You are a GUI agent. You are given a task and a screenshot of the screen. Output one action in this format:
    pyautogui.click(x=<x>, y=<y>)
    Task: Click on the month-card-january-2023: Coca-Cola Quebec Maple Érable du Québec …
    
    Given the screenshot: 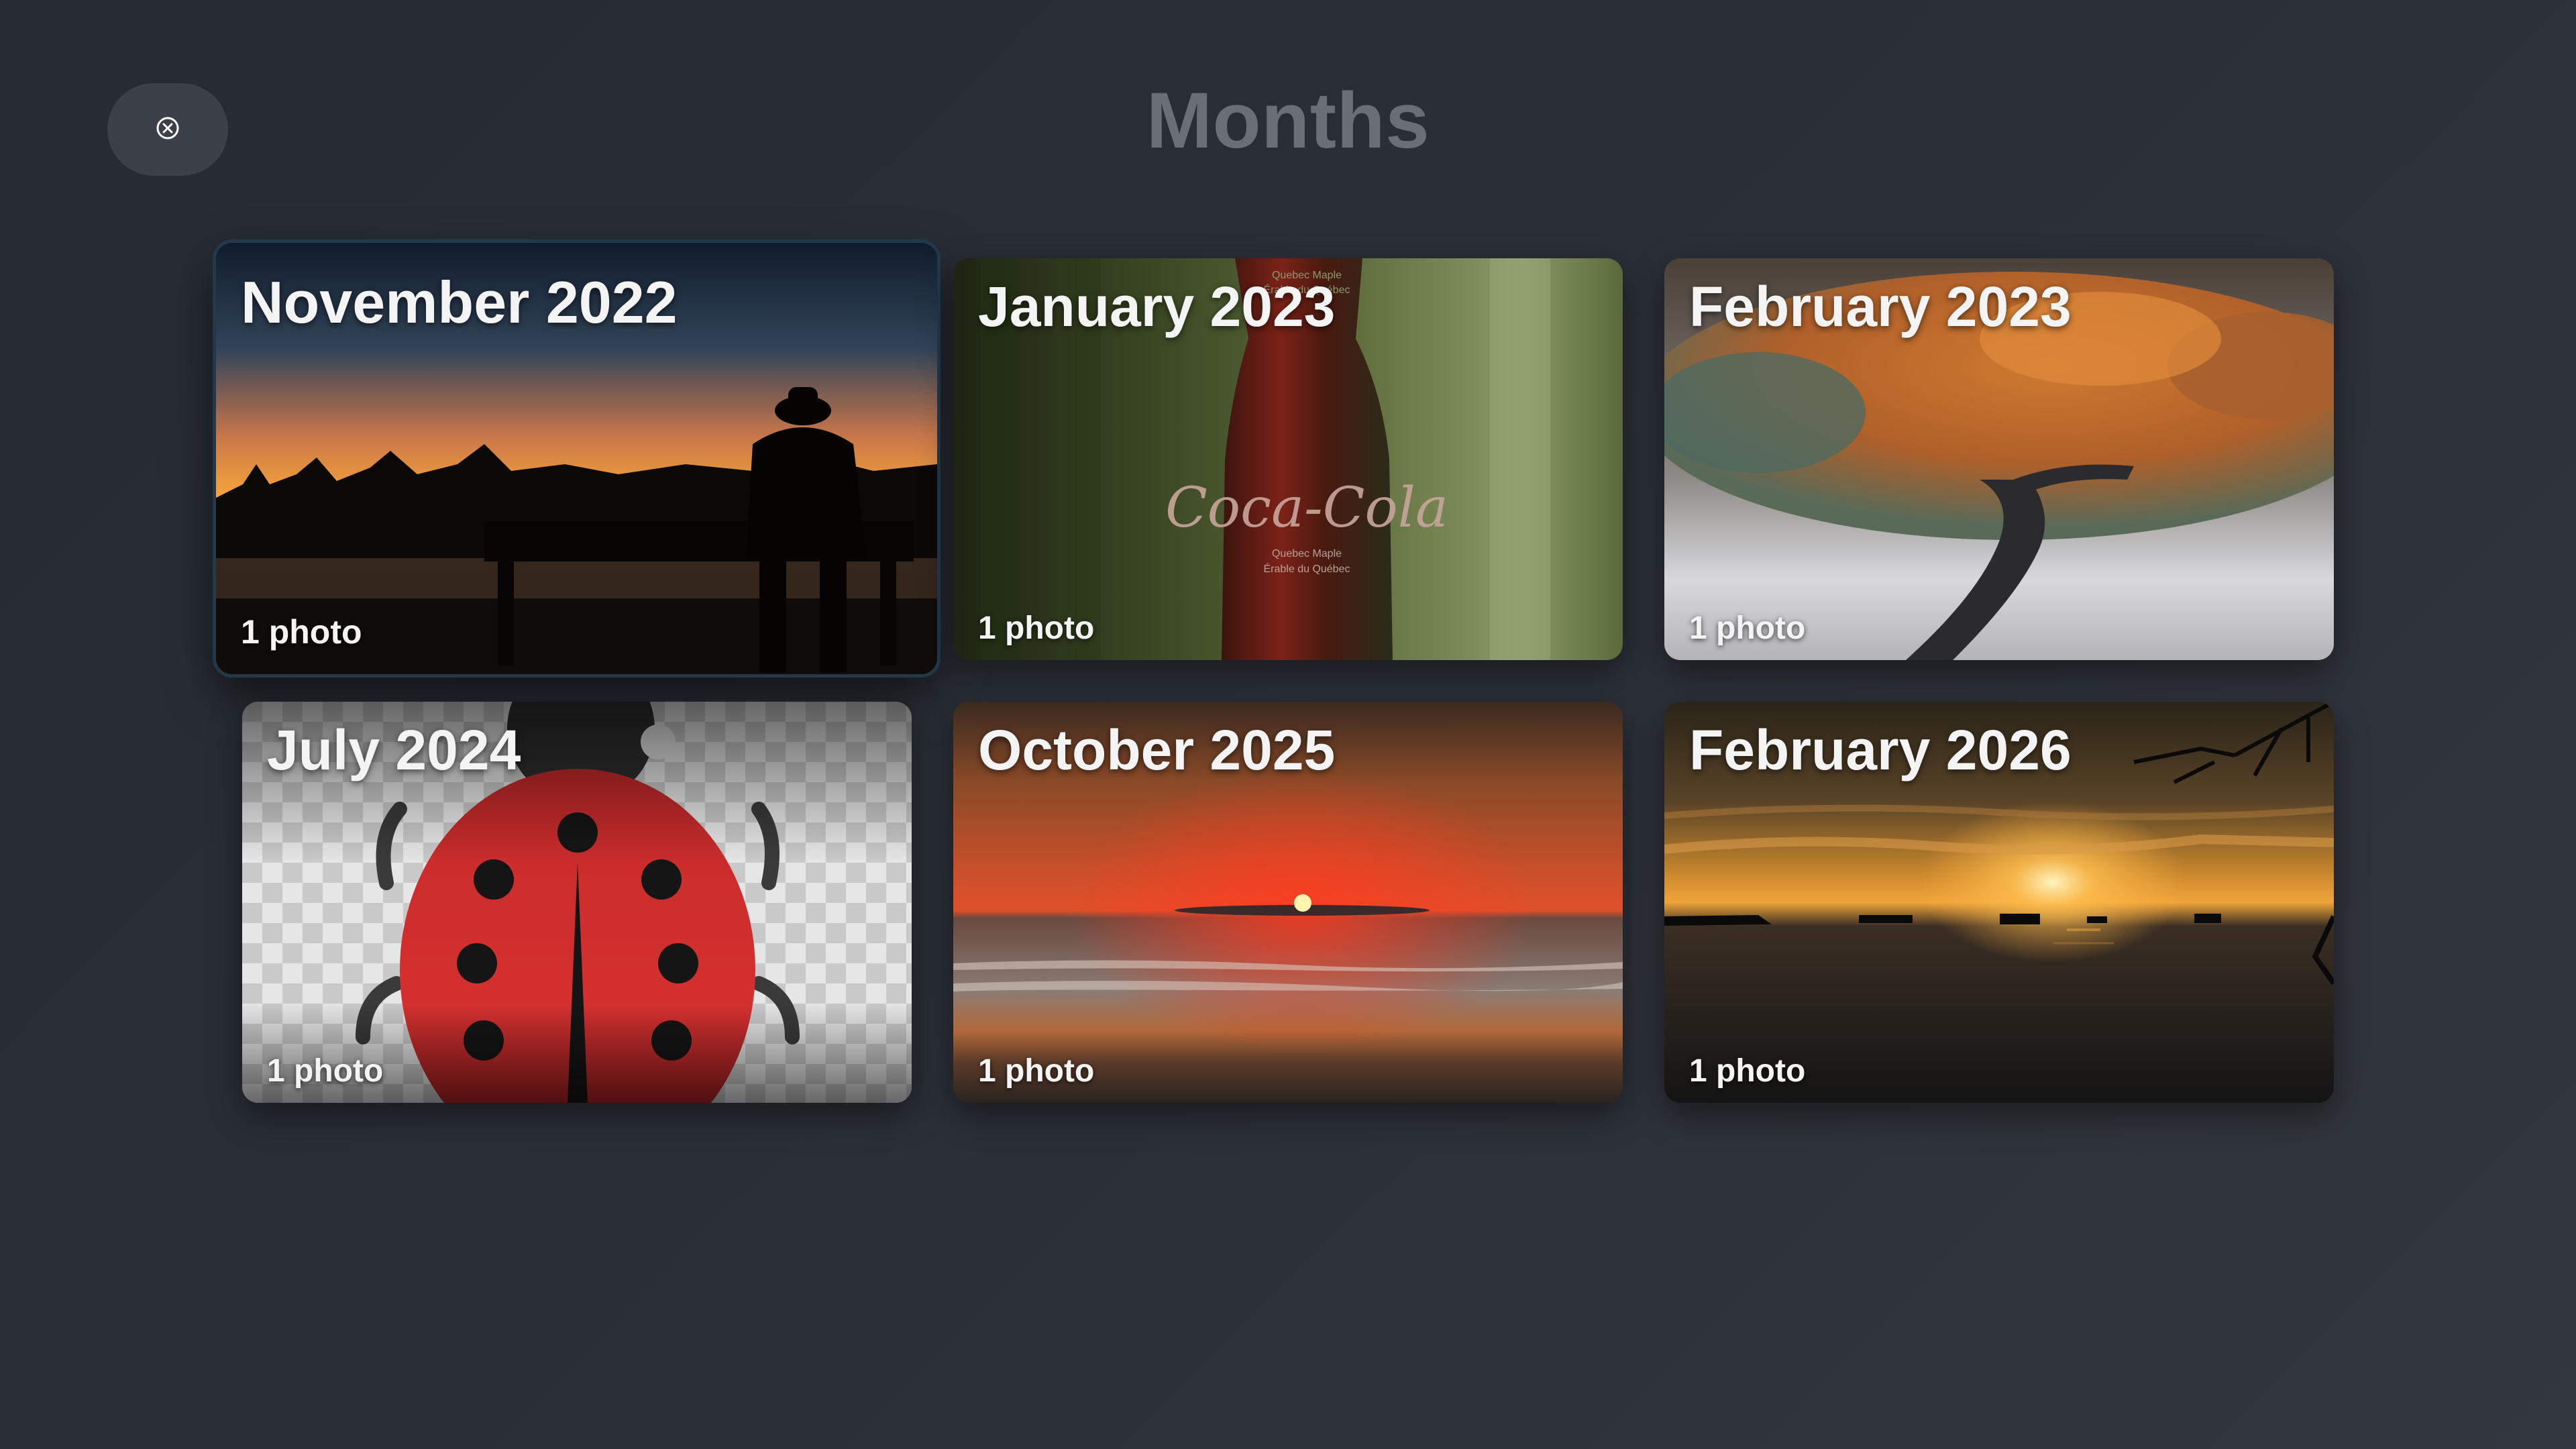 What is the action you would take?
    pyautogui.click(x=1288, y=459)
    